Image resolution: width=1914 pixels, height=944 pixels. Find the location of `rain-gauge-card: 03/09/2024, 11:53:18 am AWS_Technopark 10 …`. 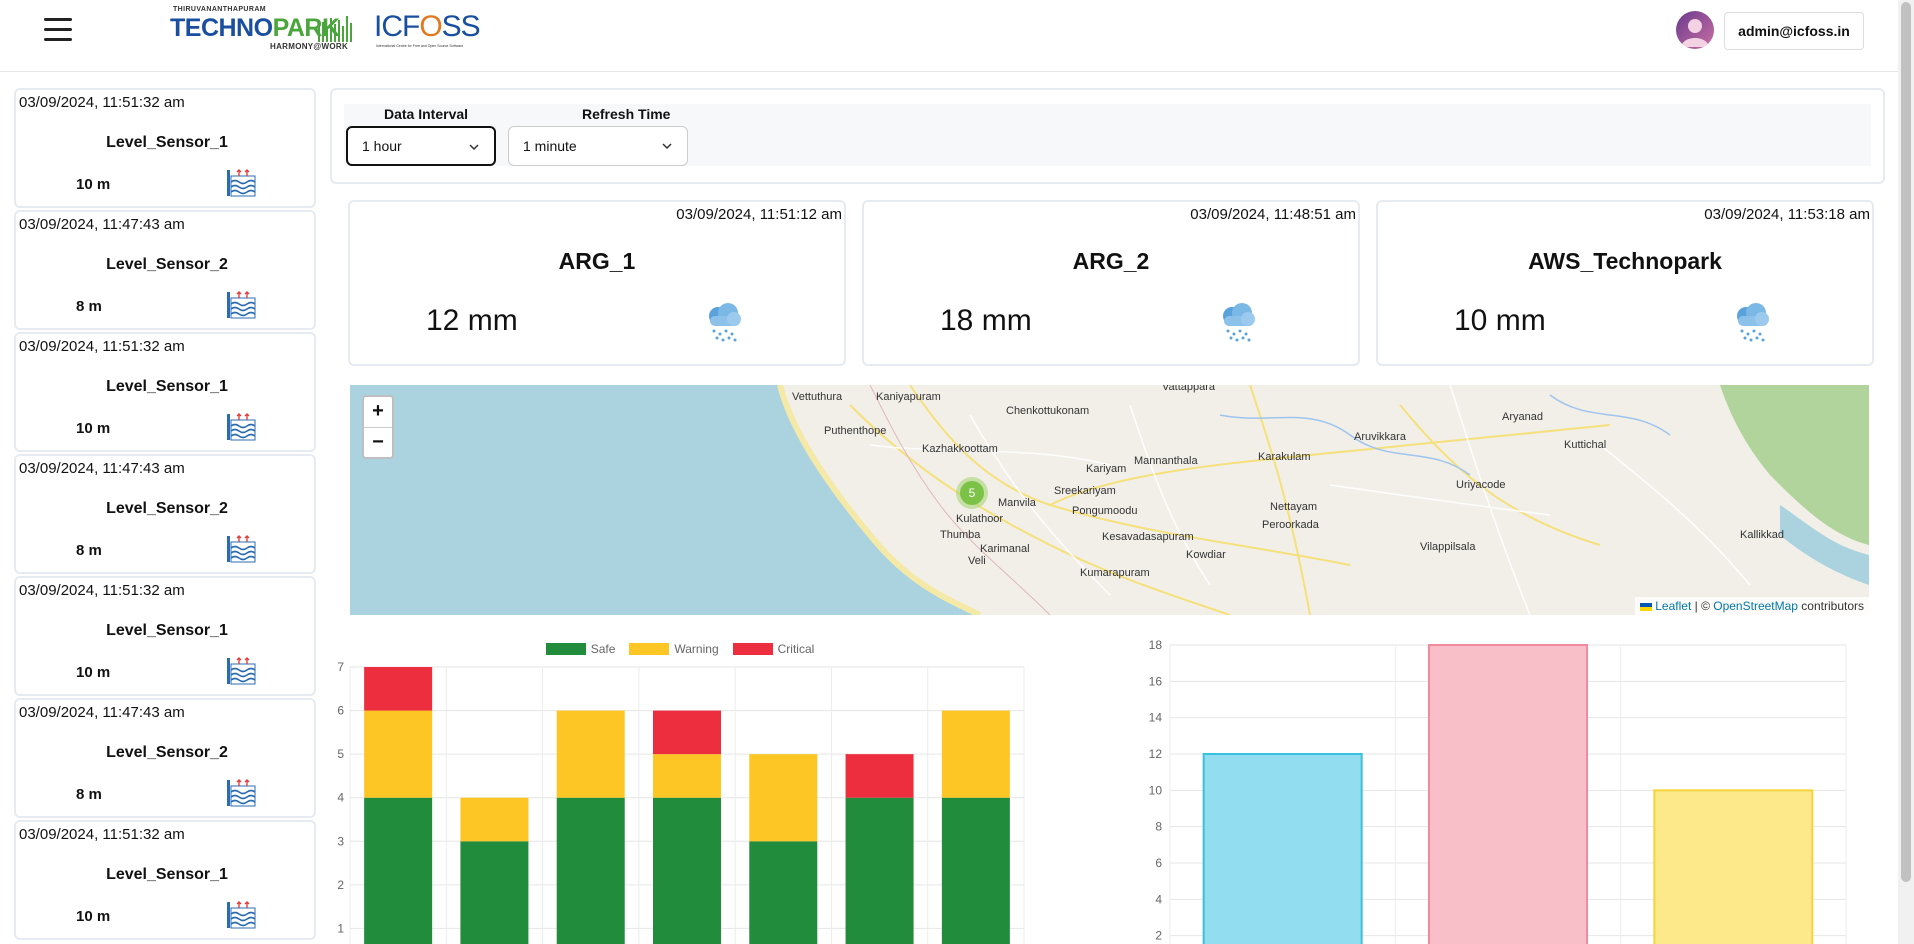

rain-gauge-card: 03/09/2024, 11:53:18 am AWS_Technopark 10 … is located at coordinates (1625, 283).